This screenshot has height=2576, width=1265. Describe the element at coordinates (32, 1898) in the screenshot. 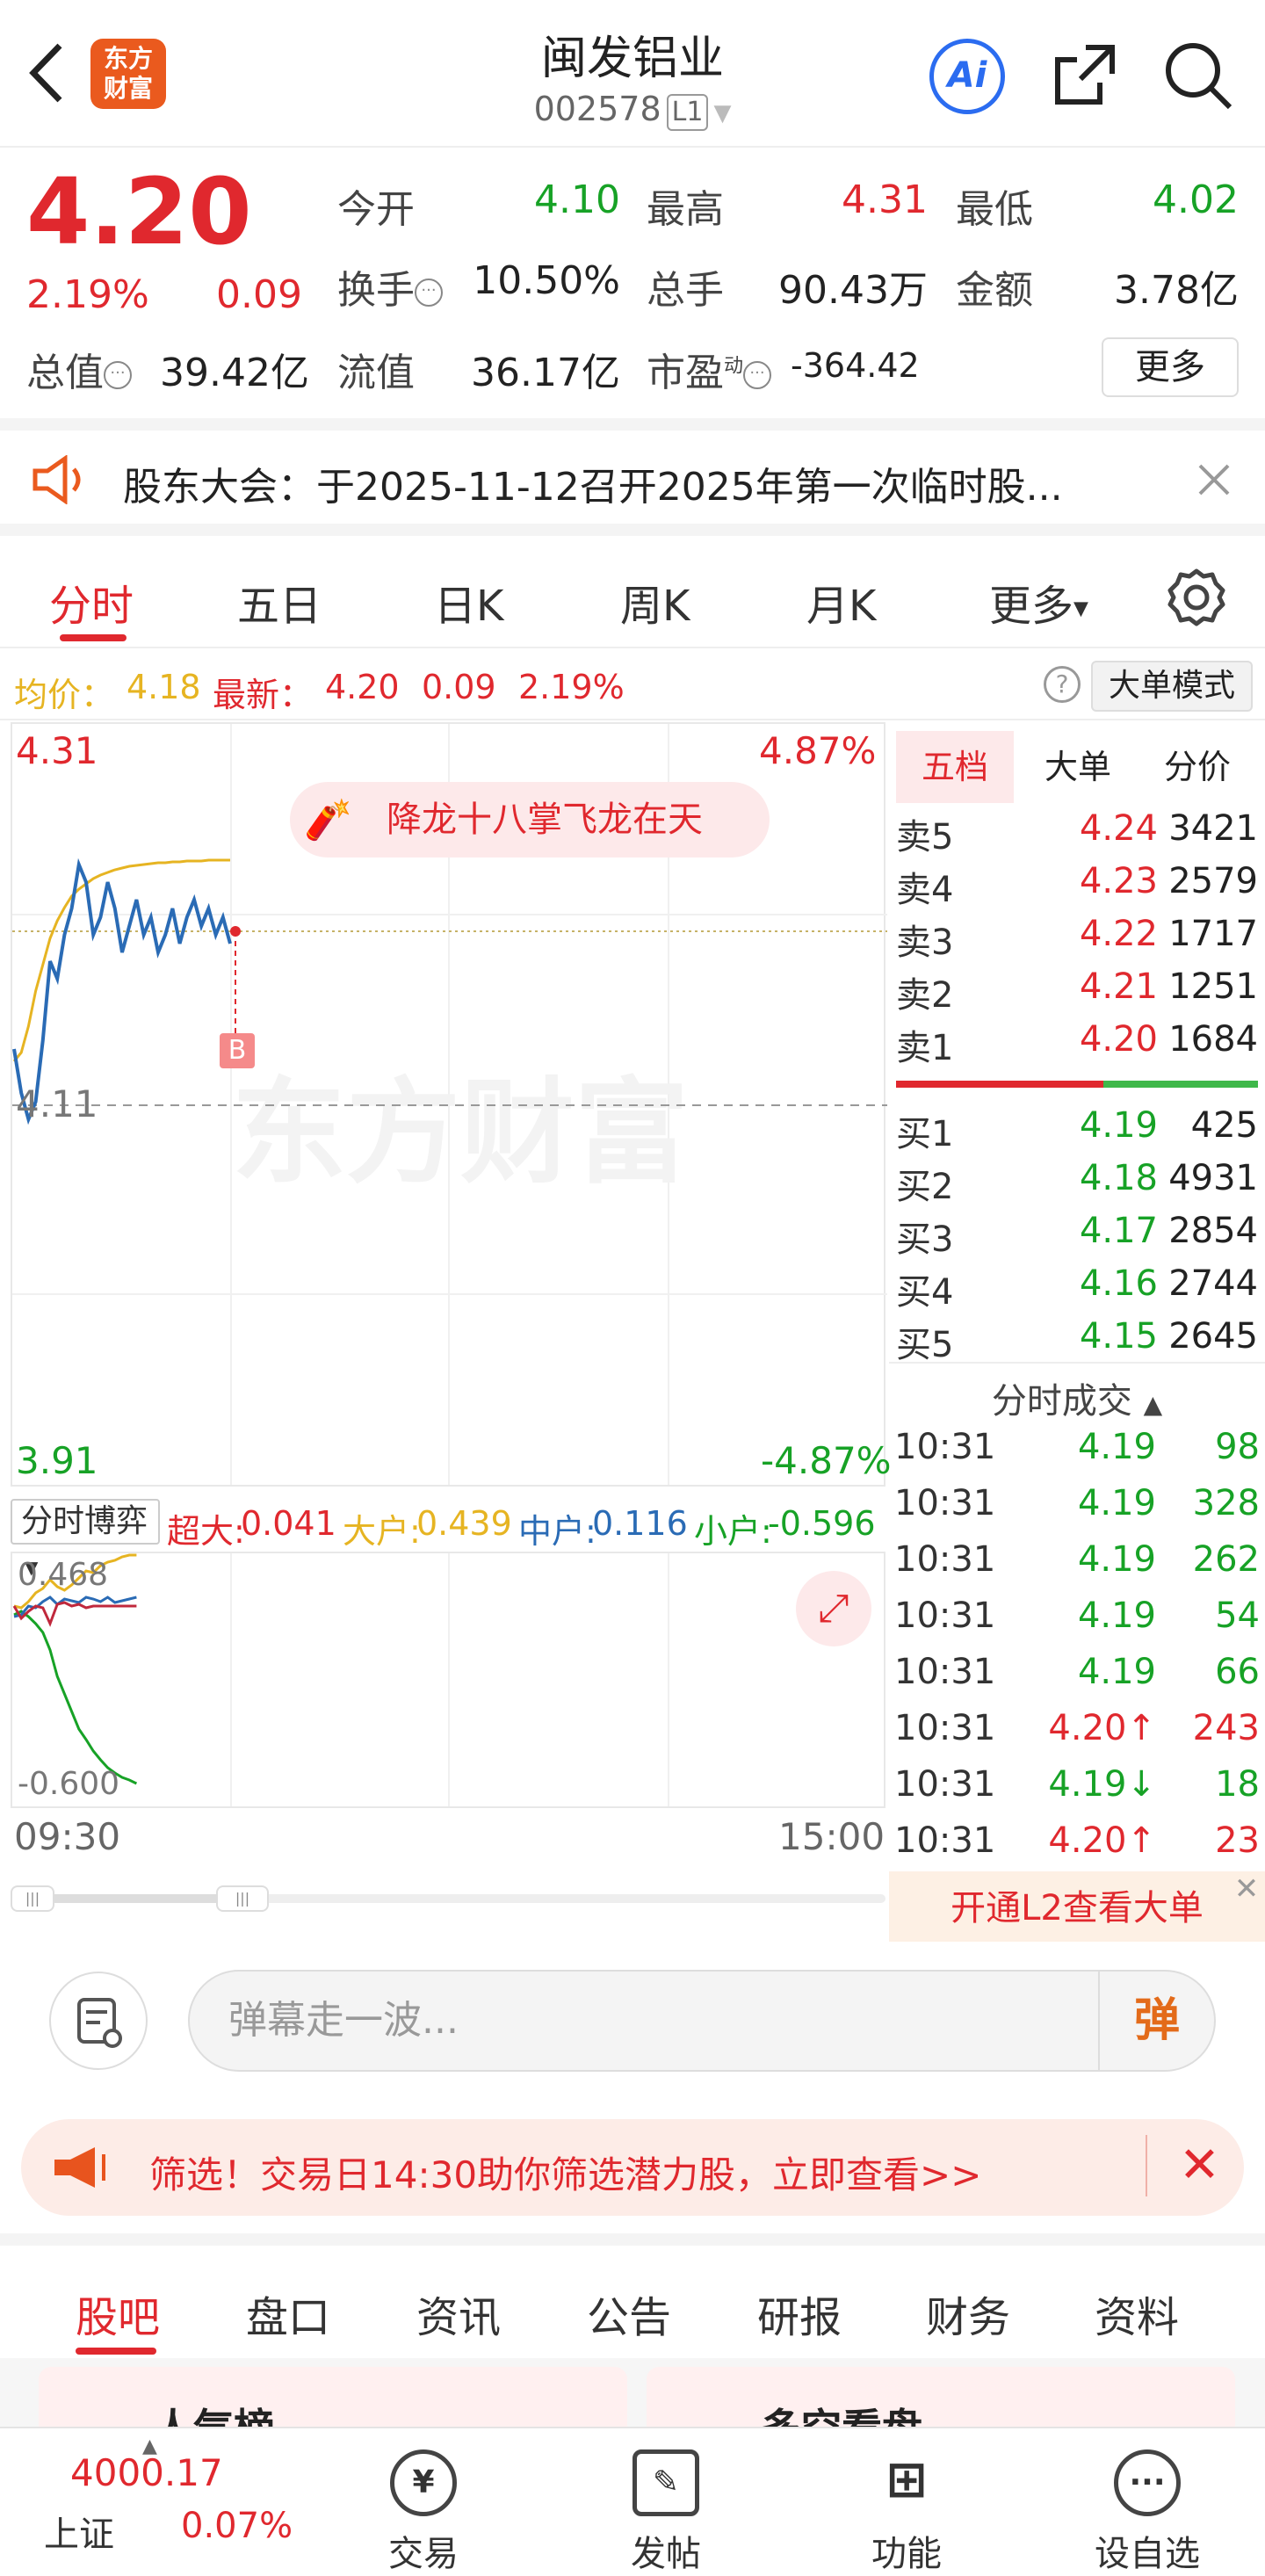

I see `slider-handle-left: |||` at that location.